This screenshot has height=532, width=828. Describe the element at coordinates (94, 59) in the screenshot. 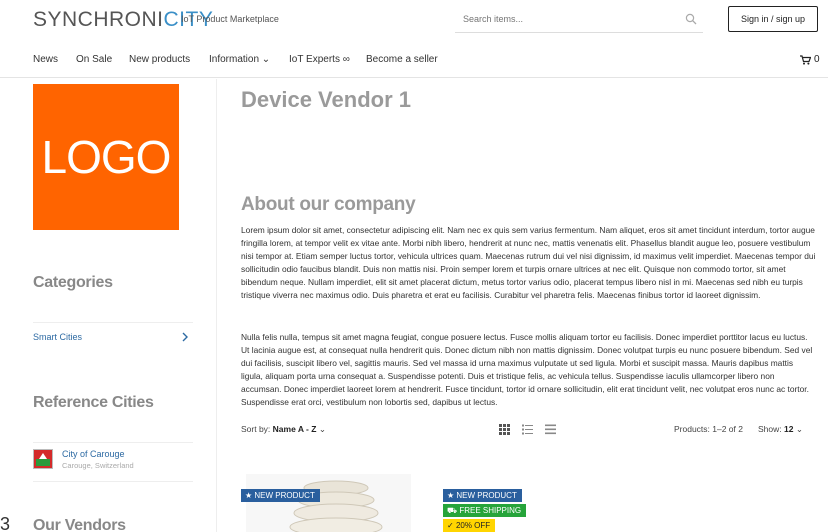

I see `nav-item-on-sale: On Sale` at that location.